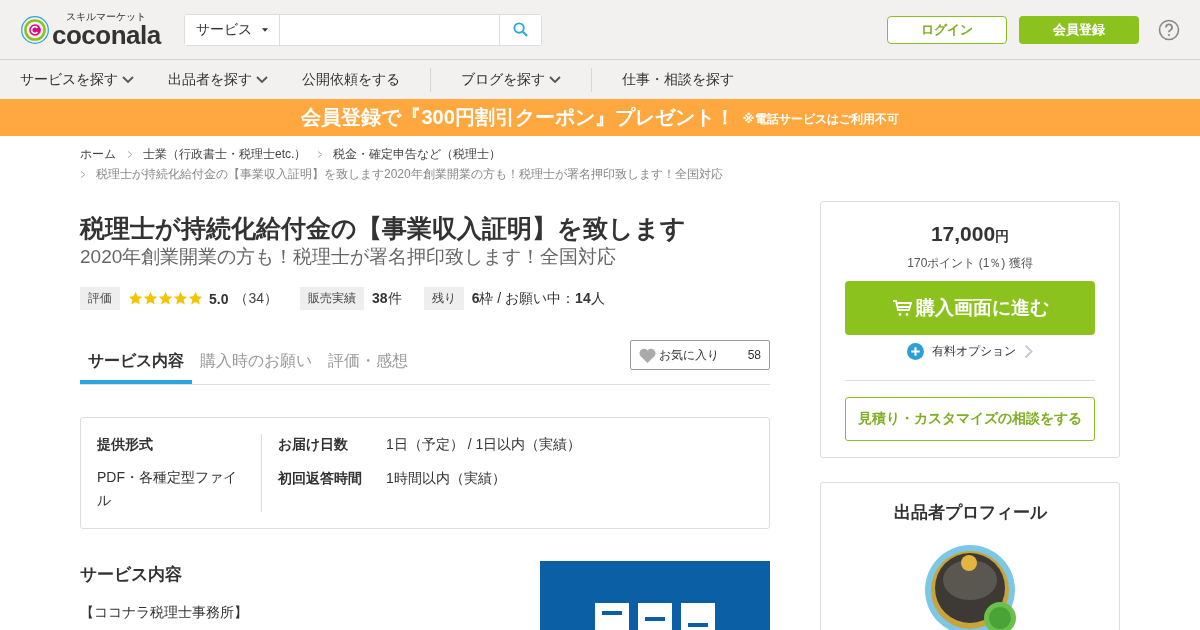 The height and width of the screenshot is (630, 1200). I want to click on info-label: 初回返答時間, so click(320, 478).